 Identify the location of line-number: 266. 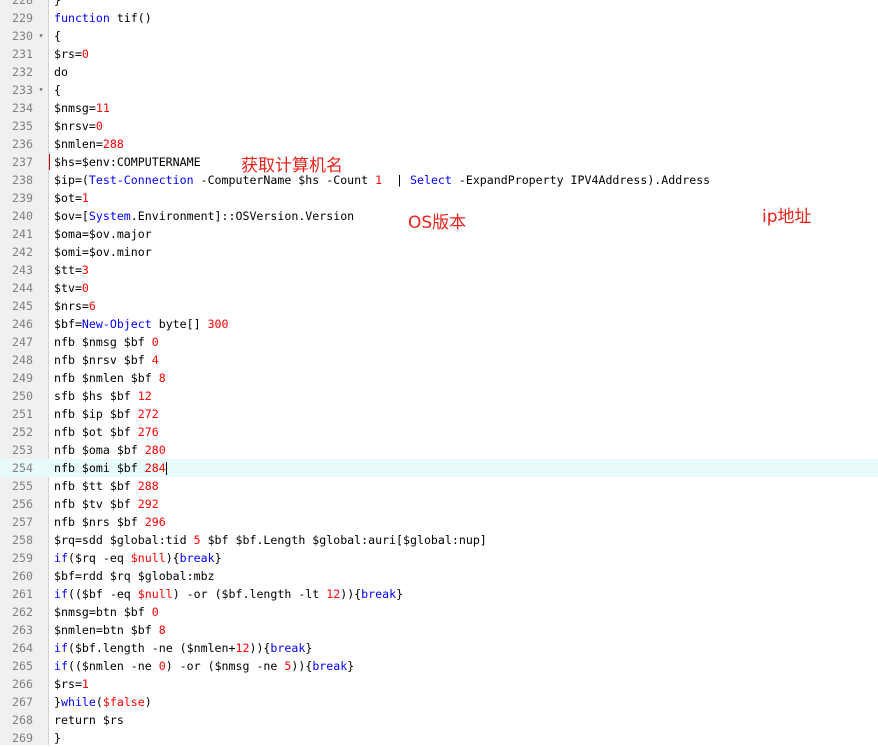
(22, 684).